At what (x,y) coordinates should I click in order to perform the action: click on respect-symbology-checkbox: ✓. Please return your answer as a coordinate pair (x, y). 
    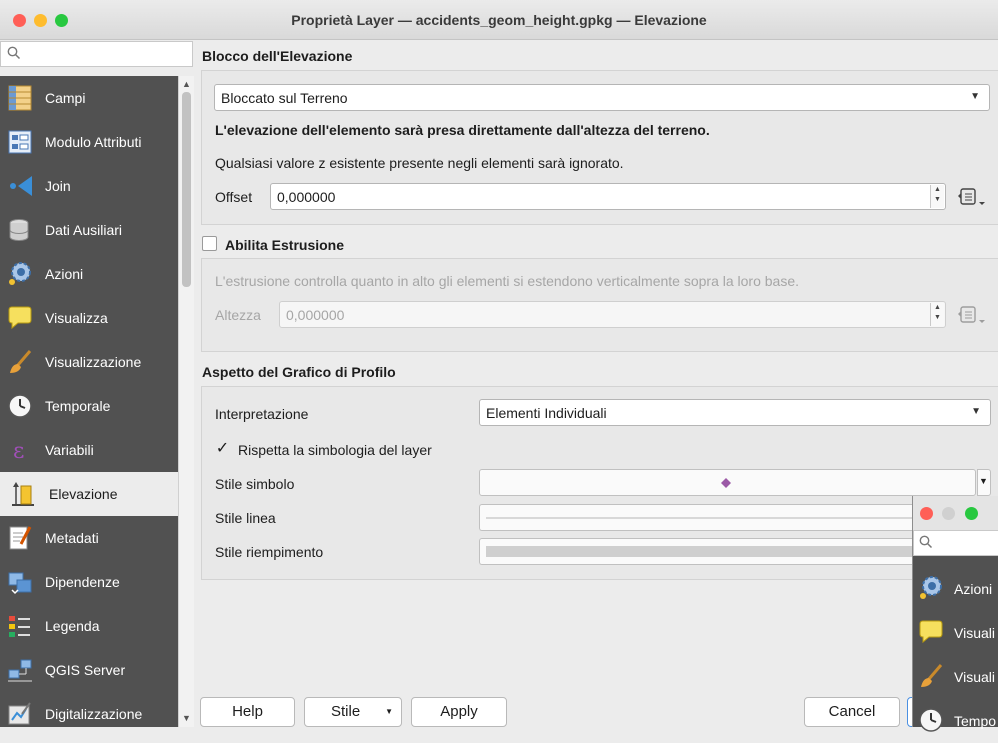
    Looking at the image, I should click on (222, 449).